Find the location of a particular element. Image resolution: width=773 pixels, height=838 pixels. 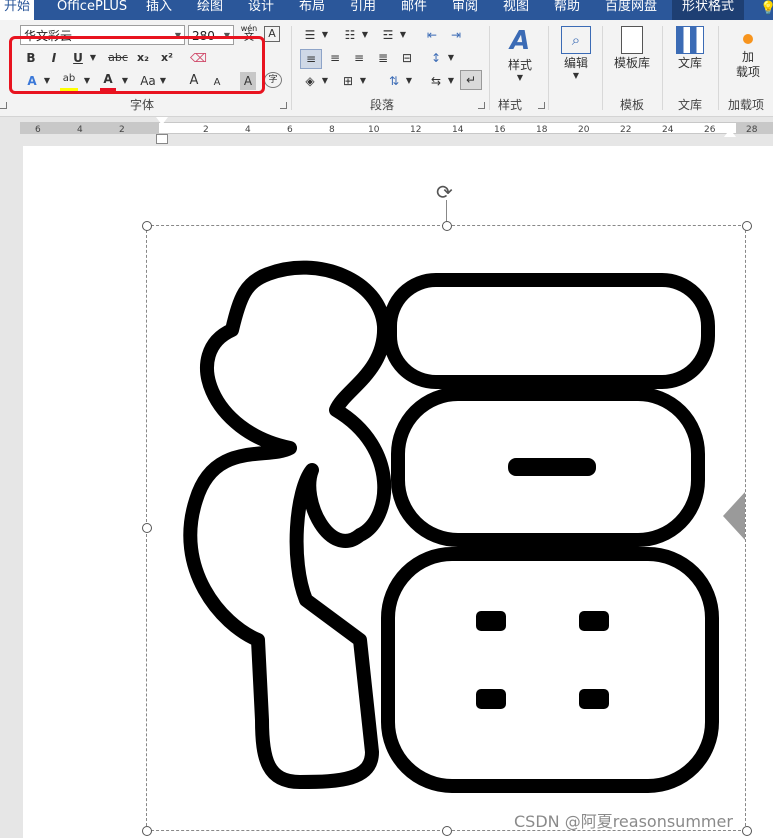

watermark: CSDN @阿夏reasonsummer is located at coordinates (623, 821).